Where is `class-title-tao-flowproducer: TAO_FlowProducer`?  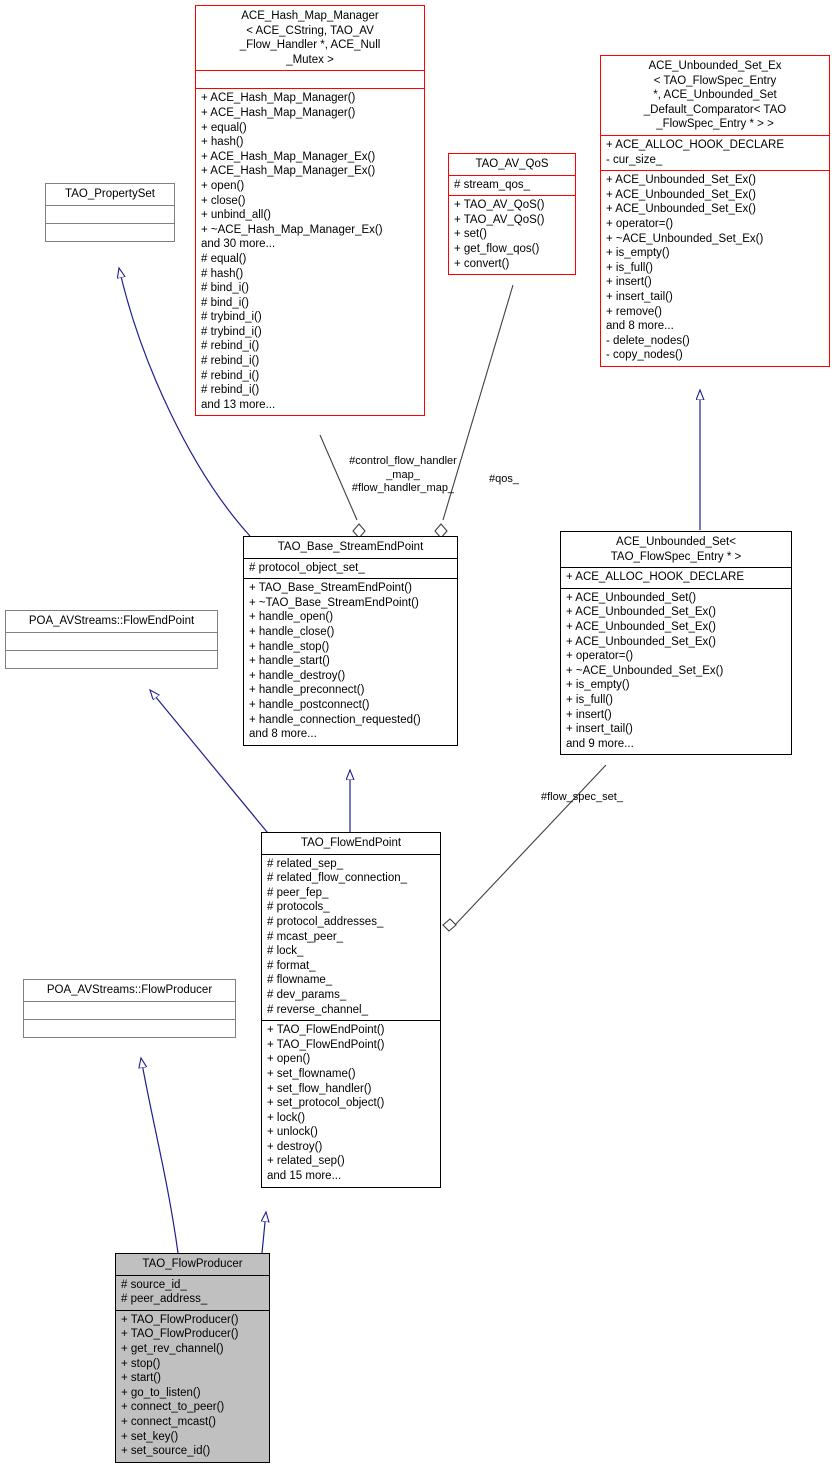
class-title-tao-flowproducer: TAO_FlowProducer is located at coordinates (192, 1264).